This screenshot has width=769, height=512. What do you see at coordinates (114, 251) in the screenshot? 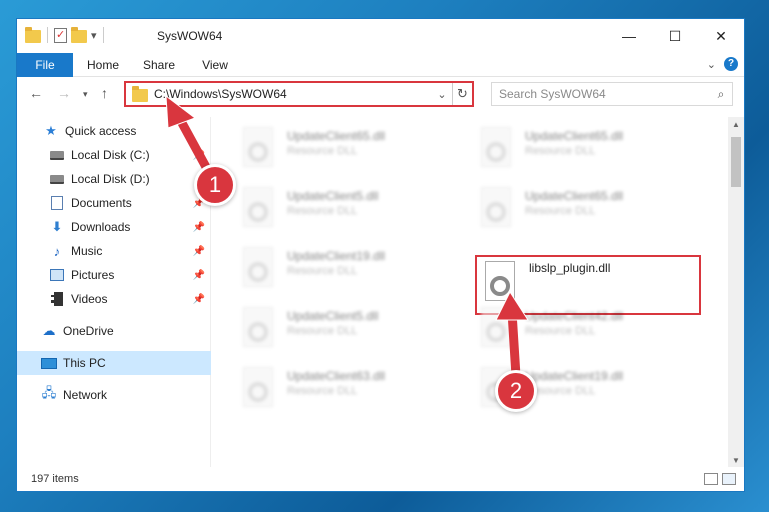
I see `sidebar-item-music: ♪ Music 📌` at bounding box center [114, 251].